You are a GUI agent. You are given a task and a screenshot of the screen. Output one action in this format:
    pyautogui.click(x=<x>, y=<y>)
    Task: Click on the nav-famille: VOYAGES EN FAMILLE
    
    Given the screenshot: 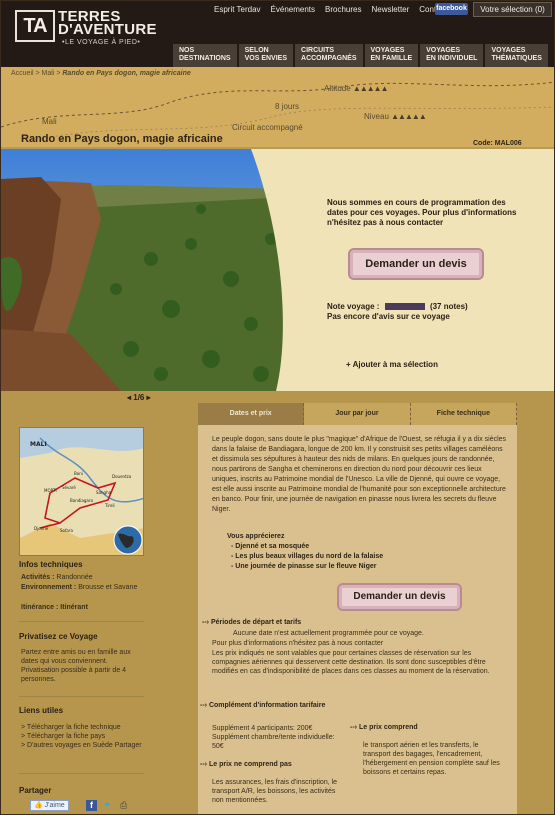 What is the action you would take?
    pyautogui.click(x=391, y=55)
    